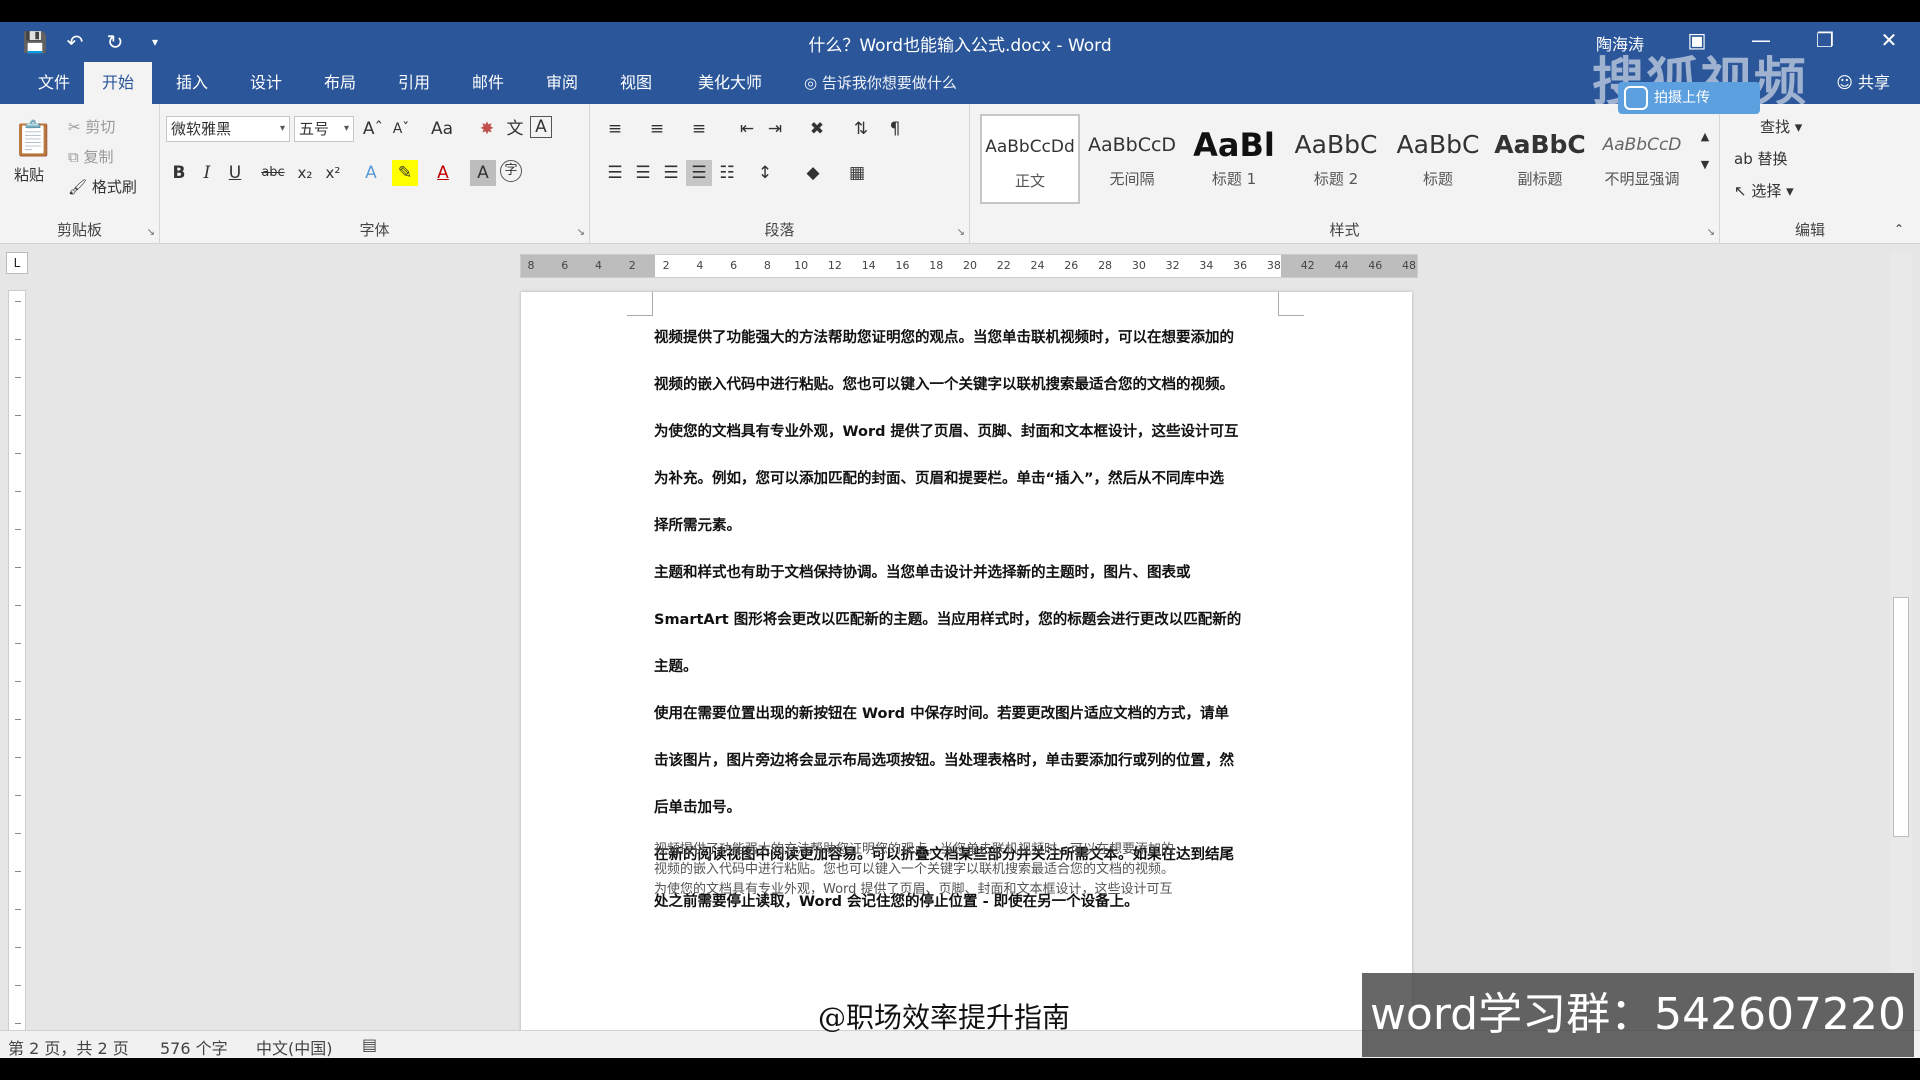 This screenshot has height=1080, width=1920. I want to click on upload-button: 拍摄上传, so click(1689, 98).